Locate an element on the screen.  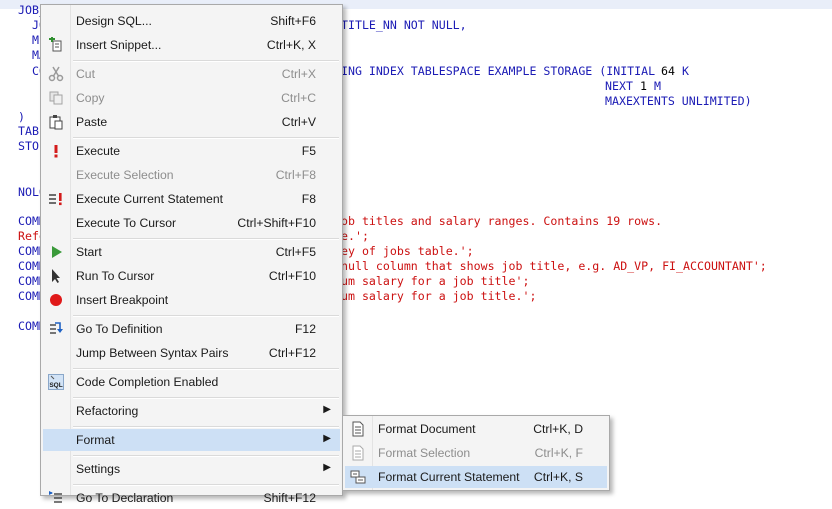
menu-item-label: Run To Cursor is located at coordinates (115, 276).